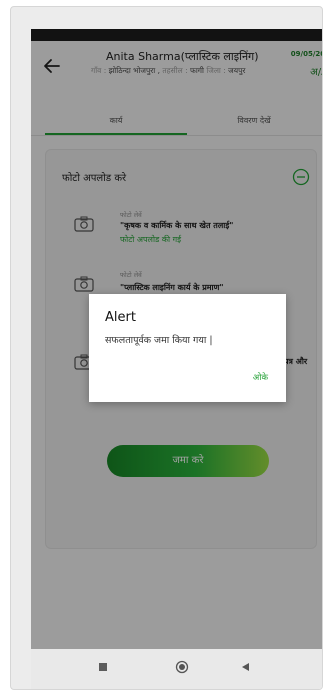  Describe the element at coordinates (159, 340) in the screenshot. I see `alert-message: सफलतापूर्वक जमा किया गया |` at that location.